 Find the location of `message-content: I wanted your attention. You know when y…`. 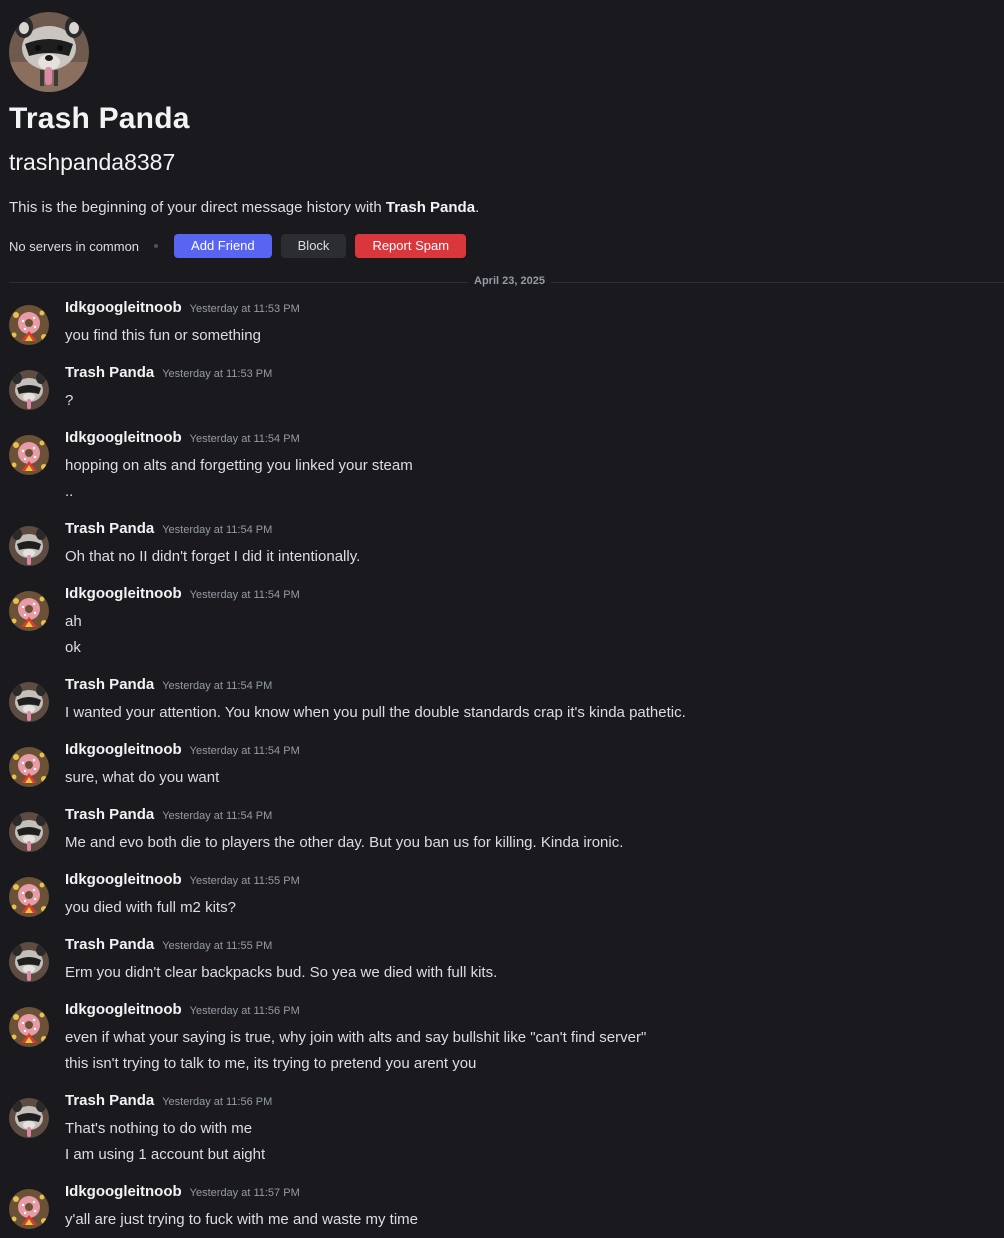

message-content: I wanted your attention. You know when y… is located at coordinates (375, 712).